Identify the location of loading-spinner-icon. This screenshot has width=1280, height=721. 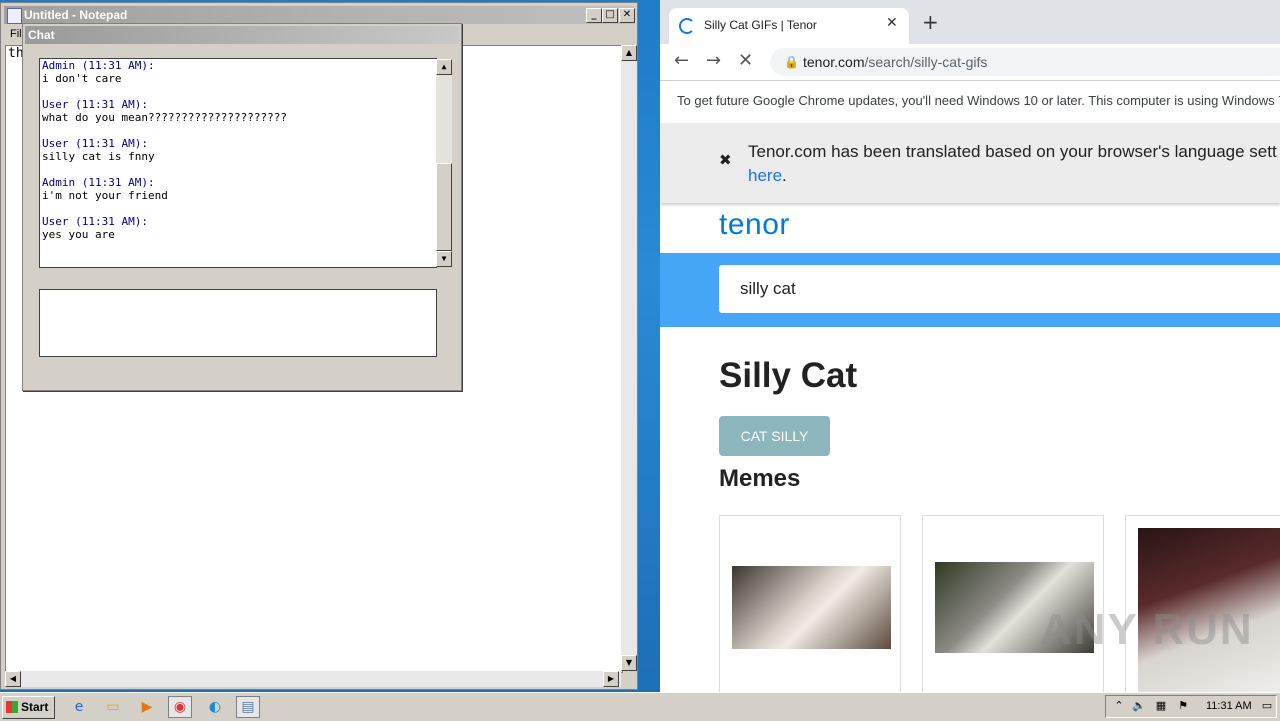
(687, 26).